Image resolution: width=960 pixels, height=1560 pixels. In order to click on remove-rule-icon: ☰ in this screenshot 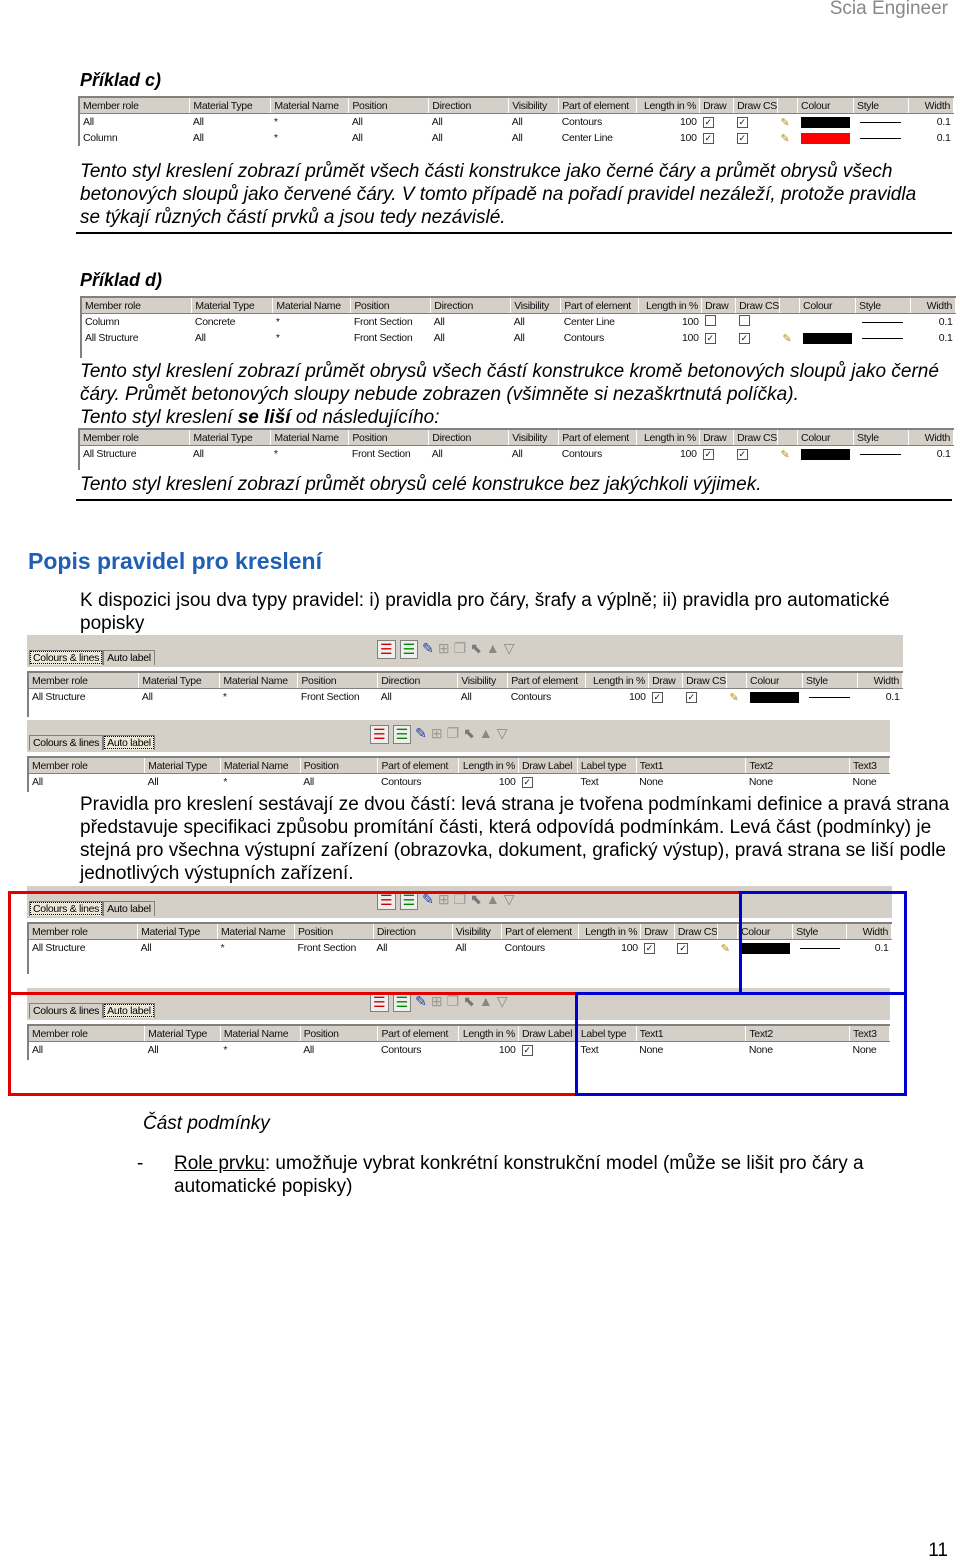, I will do `click(409, 649)`.